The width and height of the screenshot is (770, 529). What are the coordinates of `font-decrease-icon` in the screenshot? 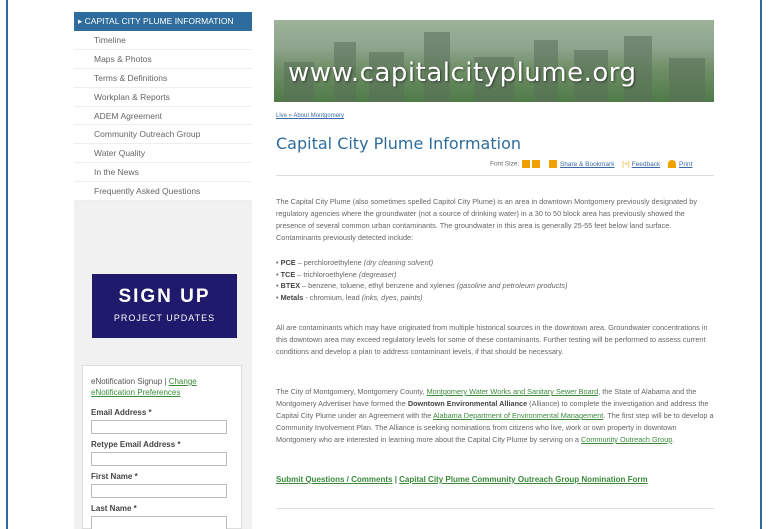 It's located at (536, 164).